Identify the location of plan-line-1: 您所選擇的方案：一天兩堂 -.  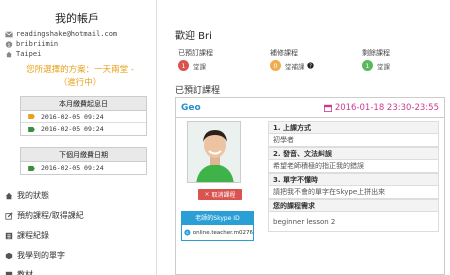
(80, 70).